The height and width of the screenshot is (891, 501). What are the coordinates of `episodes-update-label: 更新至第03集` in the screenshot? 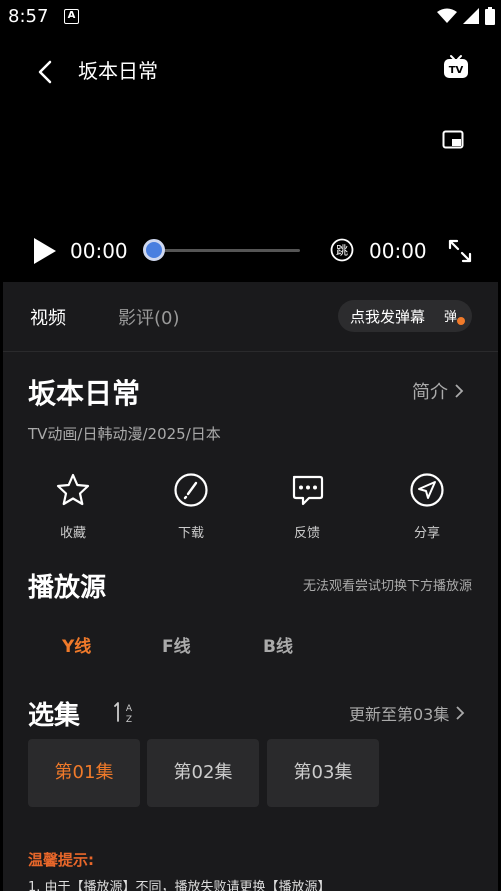 It's located at (399, 714).